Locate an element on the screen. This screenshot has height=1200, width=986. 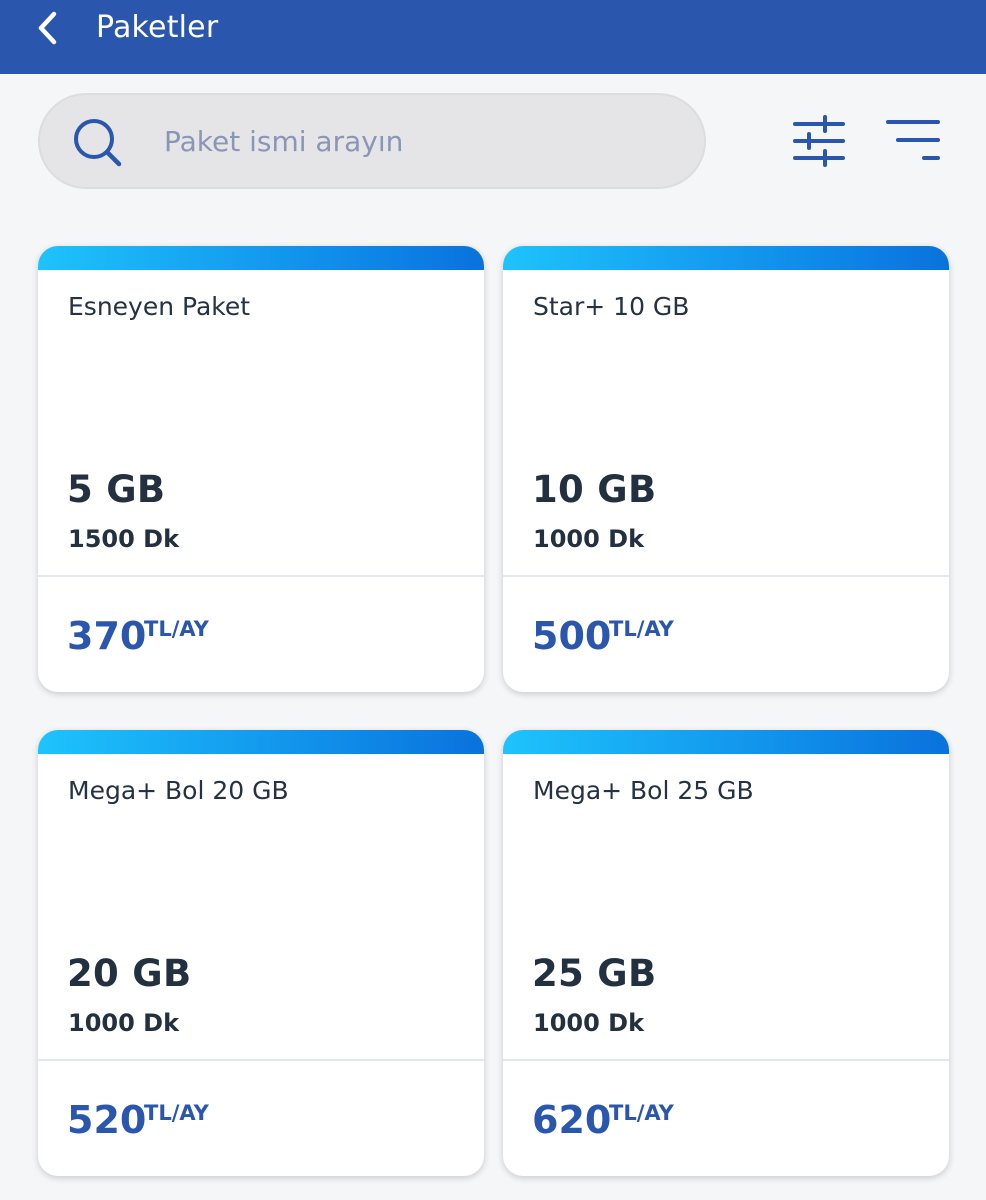
sort-lines-icon is located at coordinates (913, 140).